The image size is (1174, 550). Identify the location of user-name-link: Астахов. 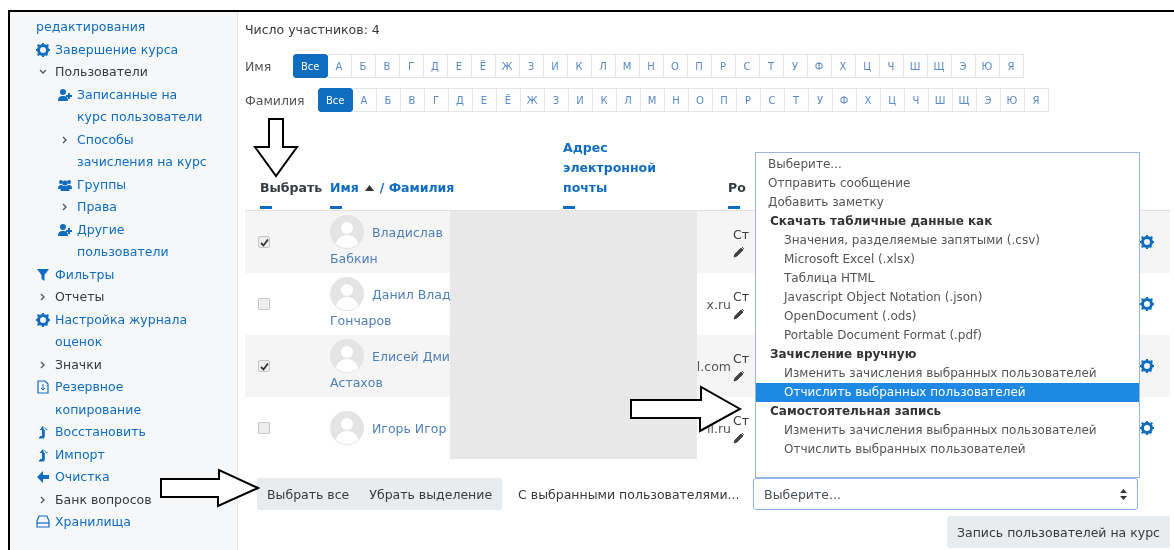
(390, 383).